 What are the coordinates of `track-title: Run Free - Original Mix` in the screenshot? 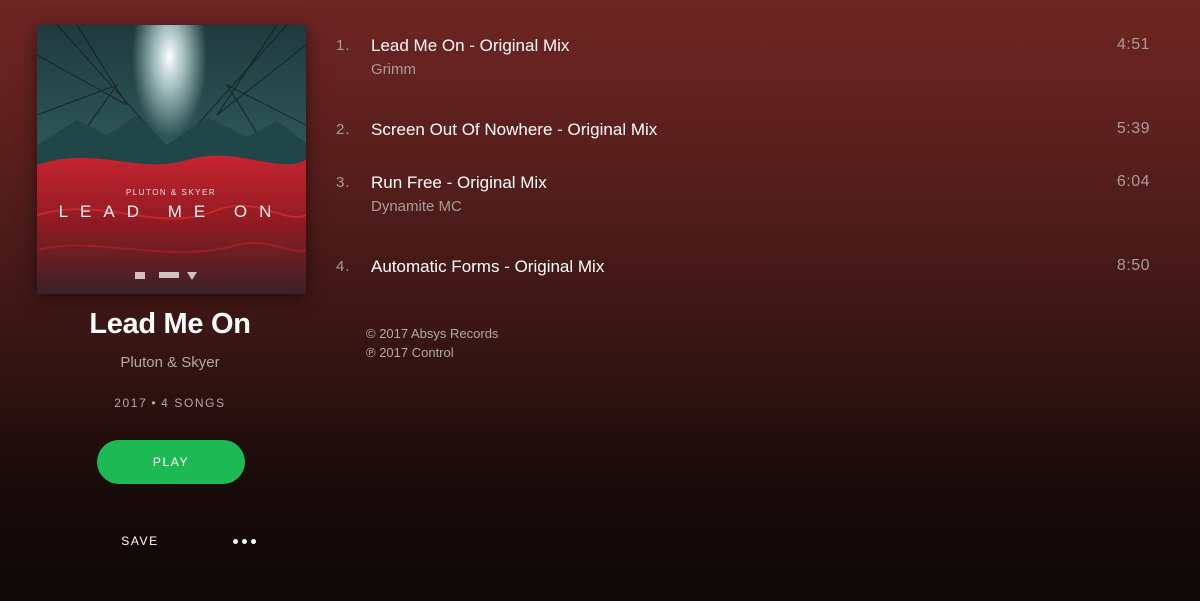 It's located at (459, 183).